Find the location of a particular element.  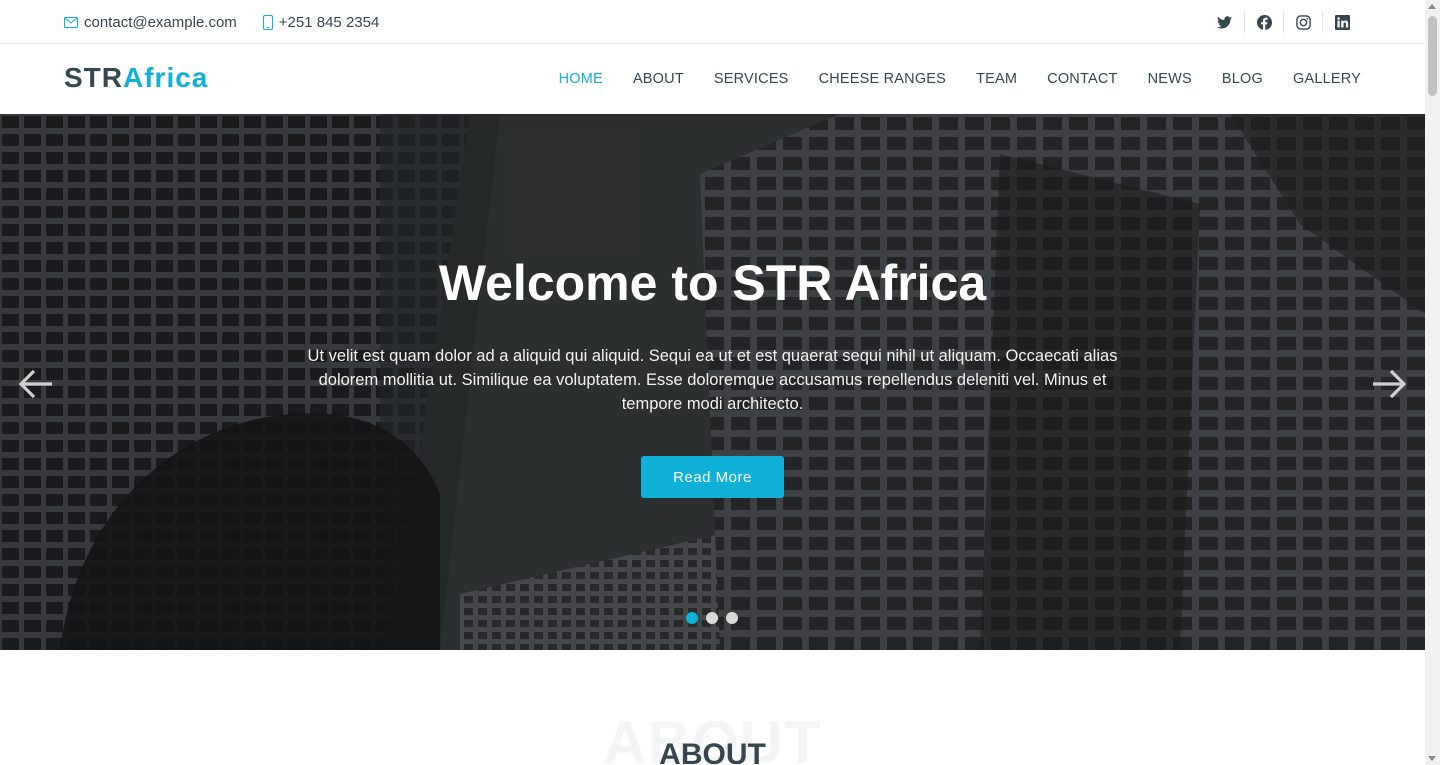

scrollbar-thumb is located at coordinates (1432, 56).